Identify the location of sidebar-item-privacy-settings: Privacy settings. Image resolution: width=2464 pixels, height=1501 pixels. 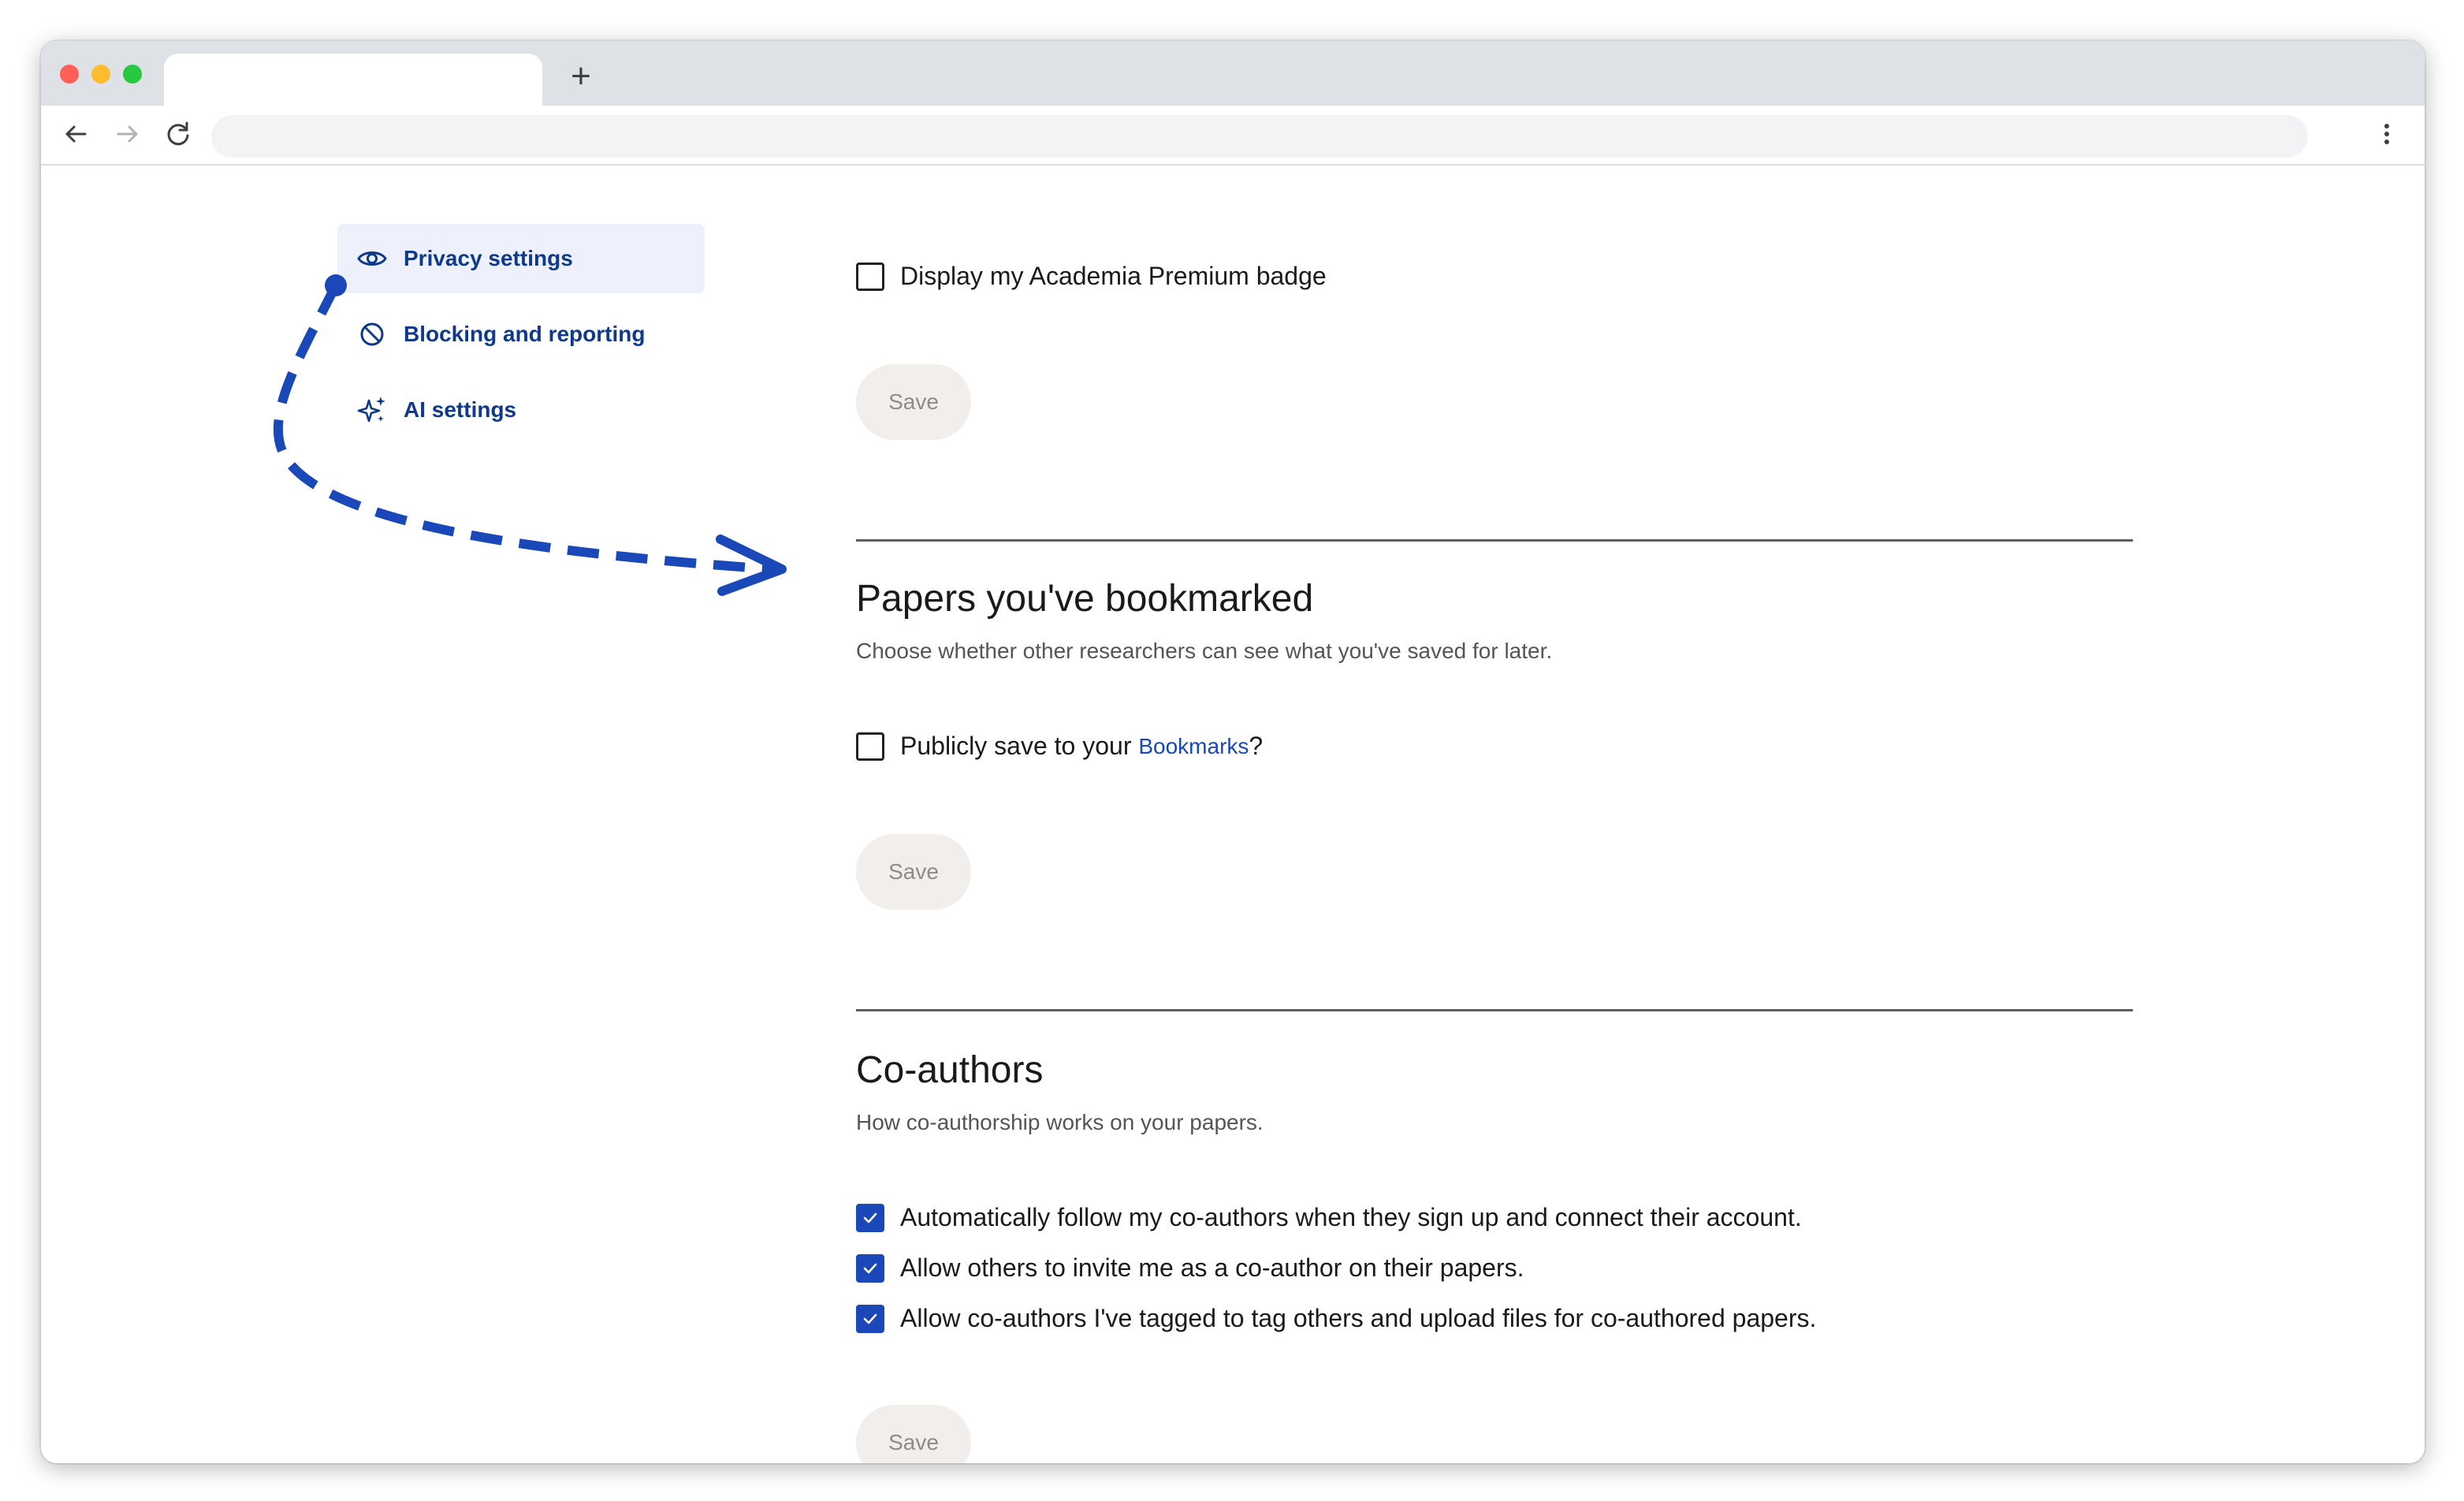
(521, 258).